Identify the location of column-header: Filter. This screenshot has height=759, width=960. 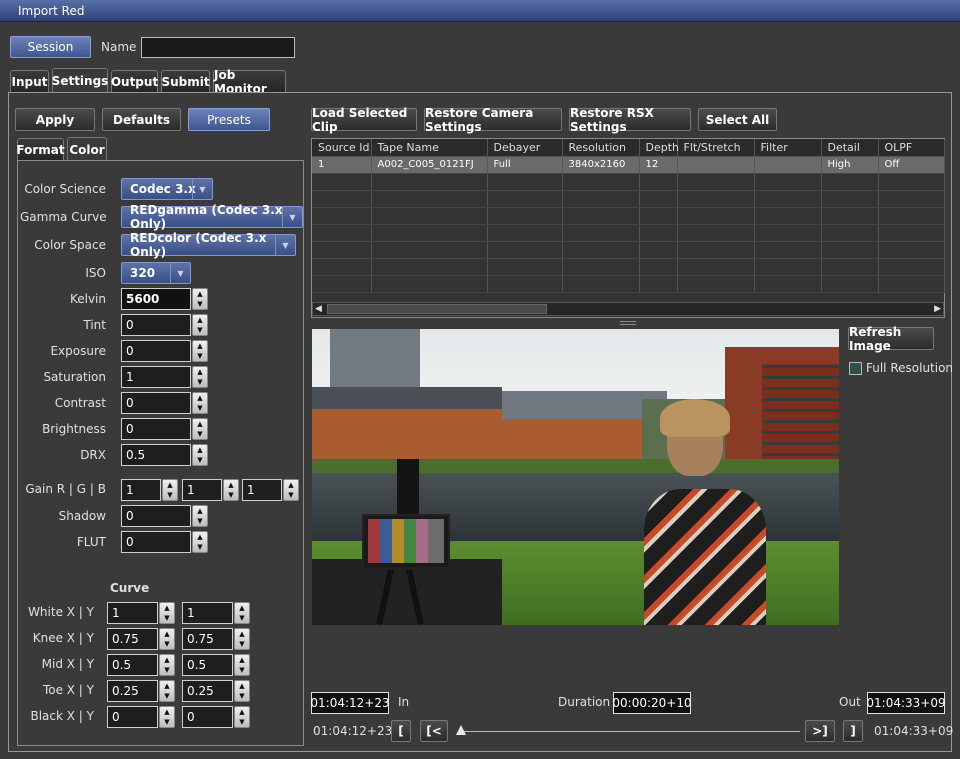
(788, 148).